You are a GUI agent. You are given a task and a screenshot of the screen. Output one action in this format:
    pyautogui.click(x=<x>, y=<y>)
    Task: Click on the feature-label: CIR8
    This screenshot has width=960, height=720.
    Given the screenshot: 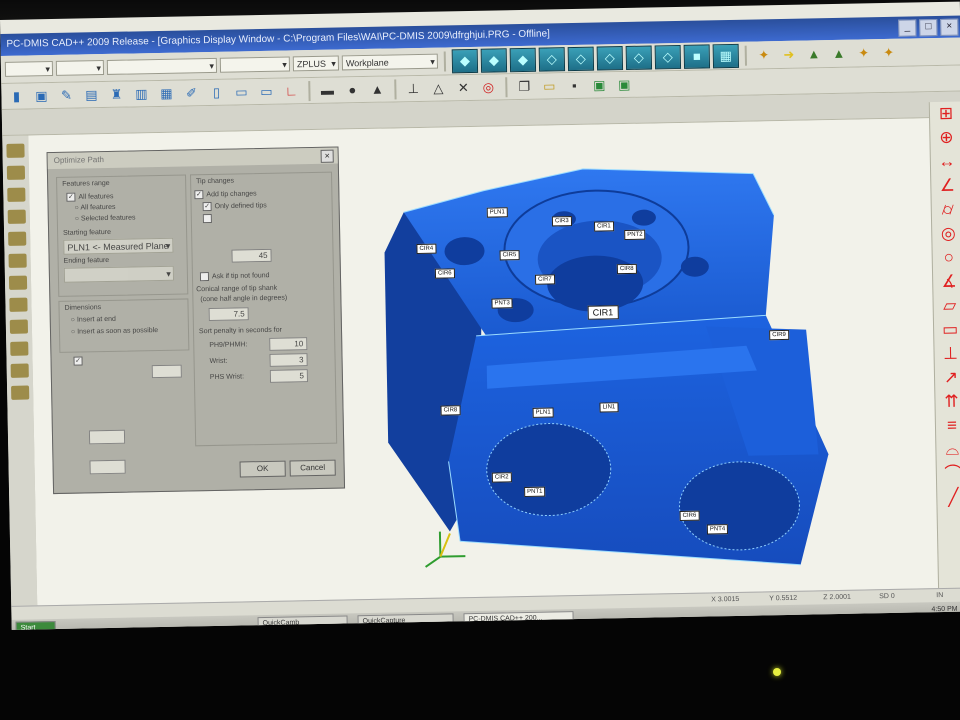 What is the action you would take?
    pyautogui.click(x=450, y=410)
    